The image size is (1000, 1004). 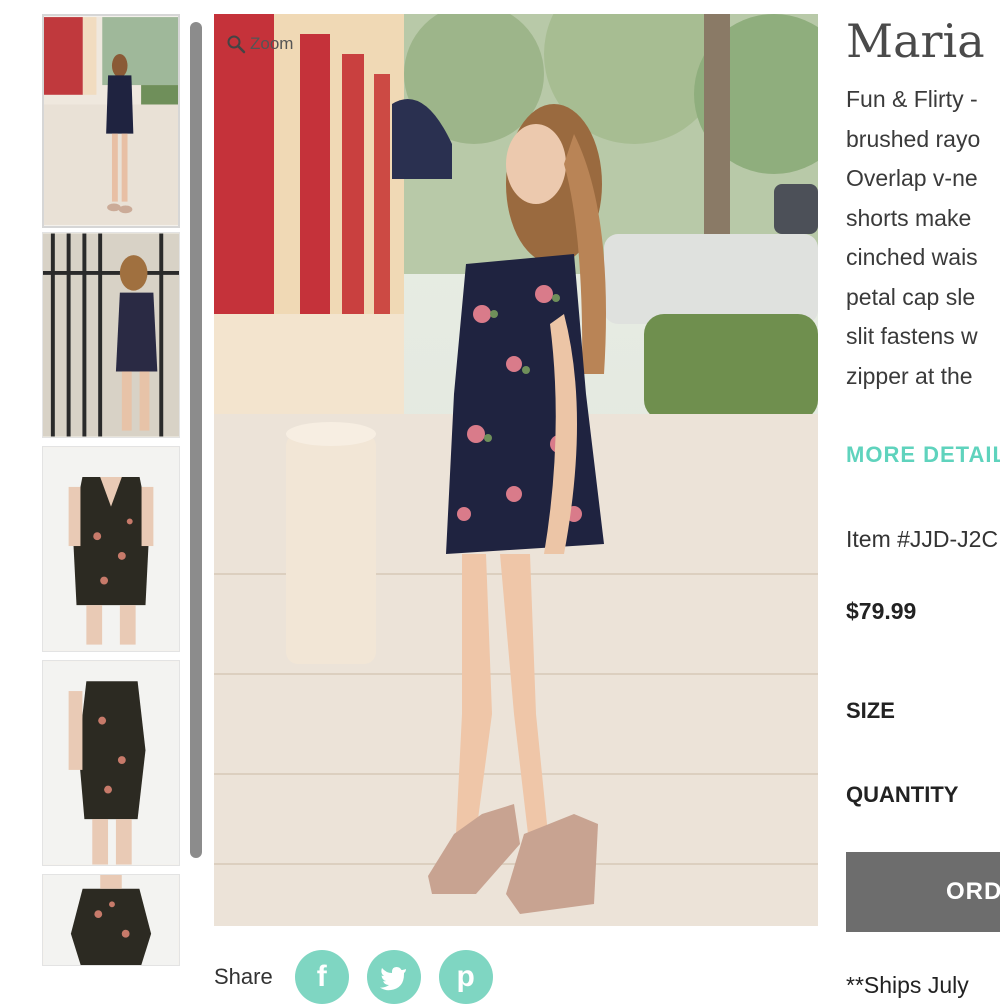 I want to click on thumbnail-front-image, so click(x=111, y=549).